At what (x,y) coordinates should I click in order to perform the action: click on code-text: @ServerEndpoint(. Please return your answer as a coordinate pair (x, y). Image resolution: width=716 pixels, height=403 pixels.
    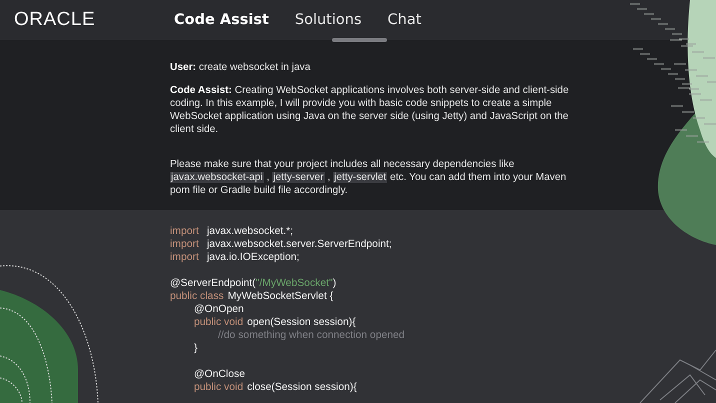
    Looking at the image, I should click on (213, 283).